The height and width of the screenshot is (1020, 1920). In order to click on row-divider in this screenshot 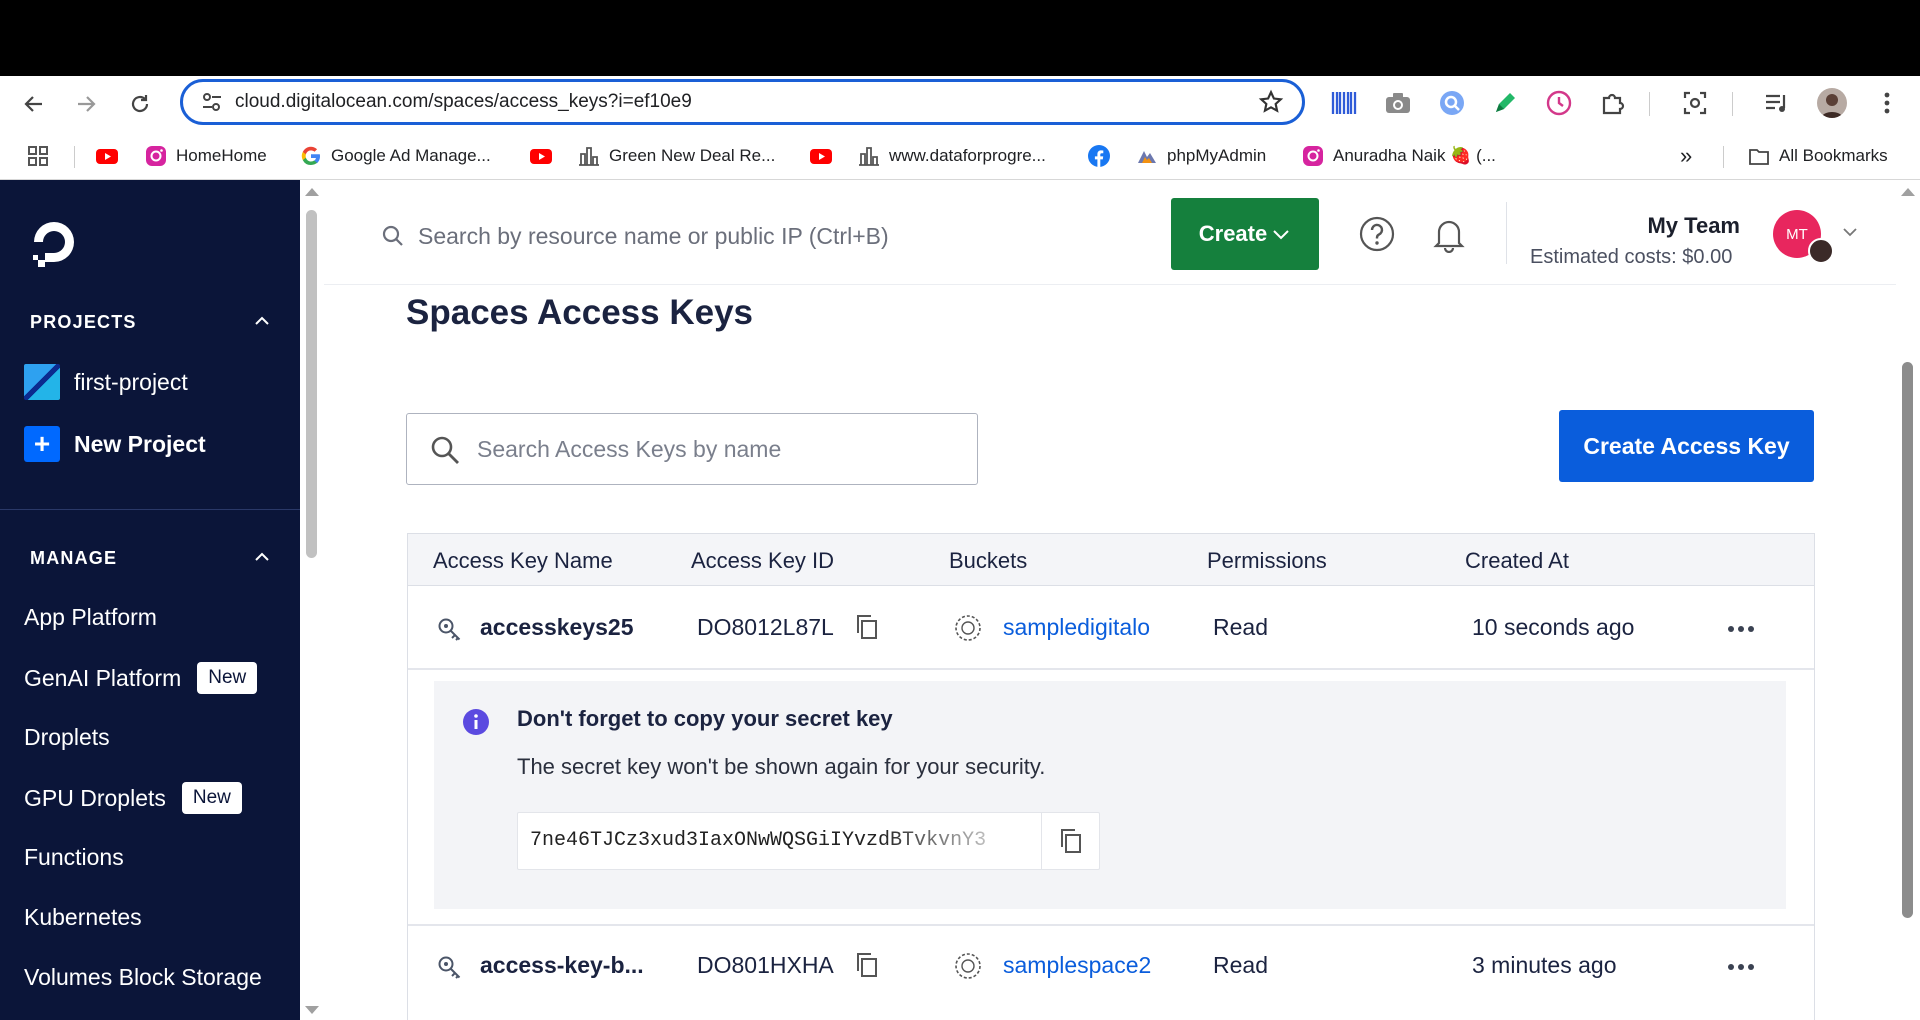, I will do `click(1111, 669)`.